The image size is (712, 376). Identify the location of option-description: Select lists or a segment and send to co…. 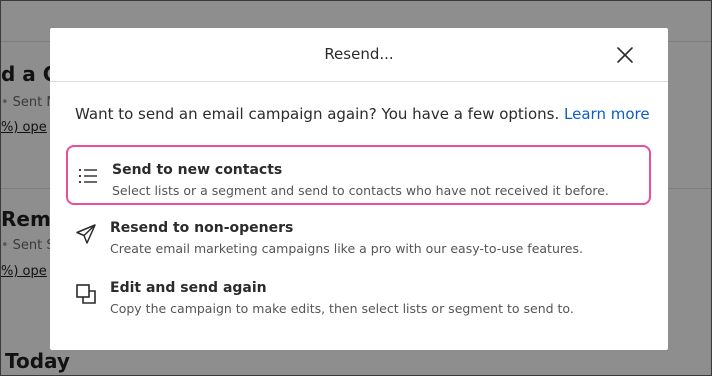
(360, 190).